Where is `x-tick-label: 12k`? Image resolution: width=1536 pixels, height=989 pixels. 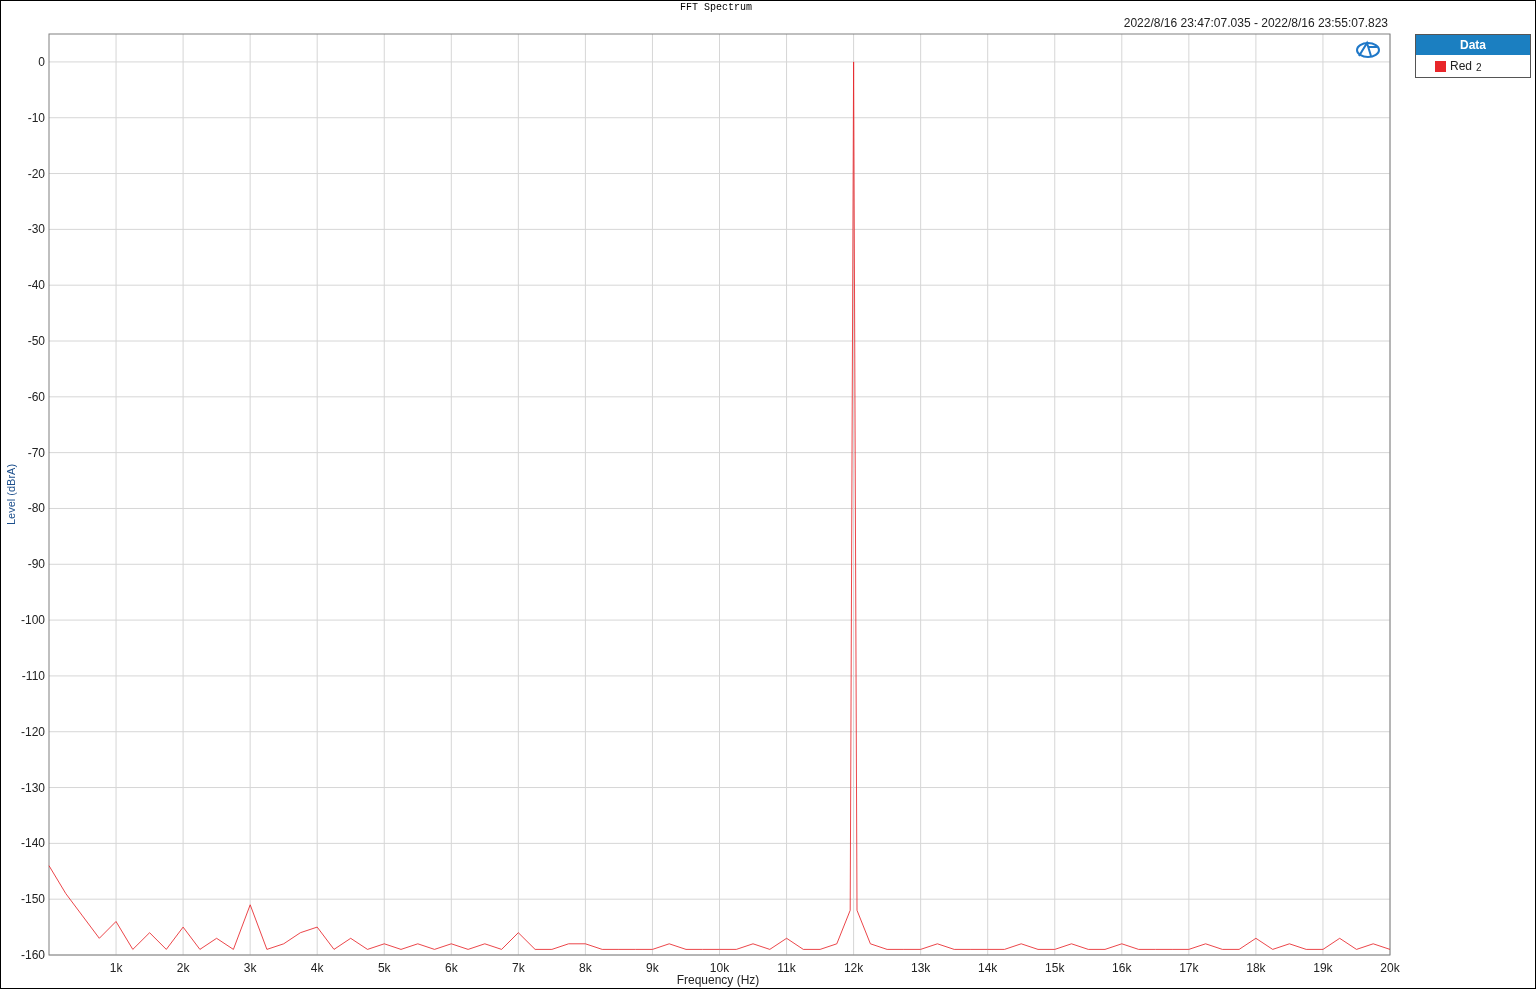
x-tick-label: 12k is located at coordinates (853, 968).